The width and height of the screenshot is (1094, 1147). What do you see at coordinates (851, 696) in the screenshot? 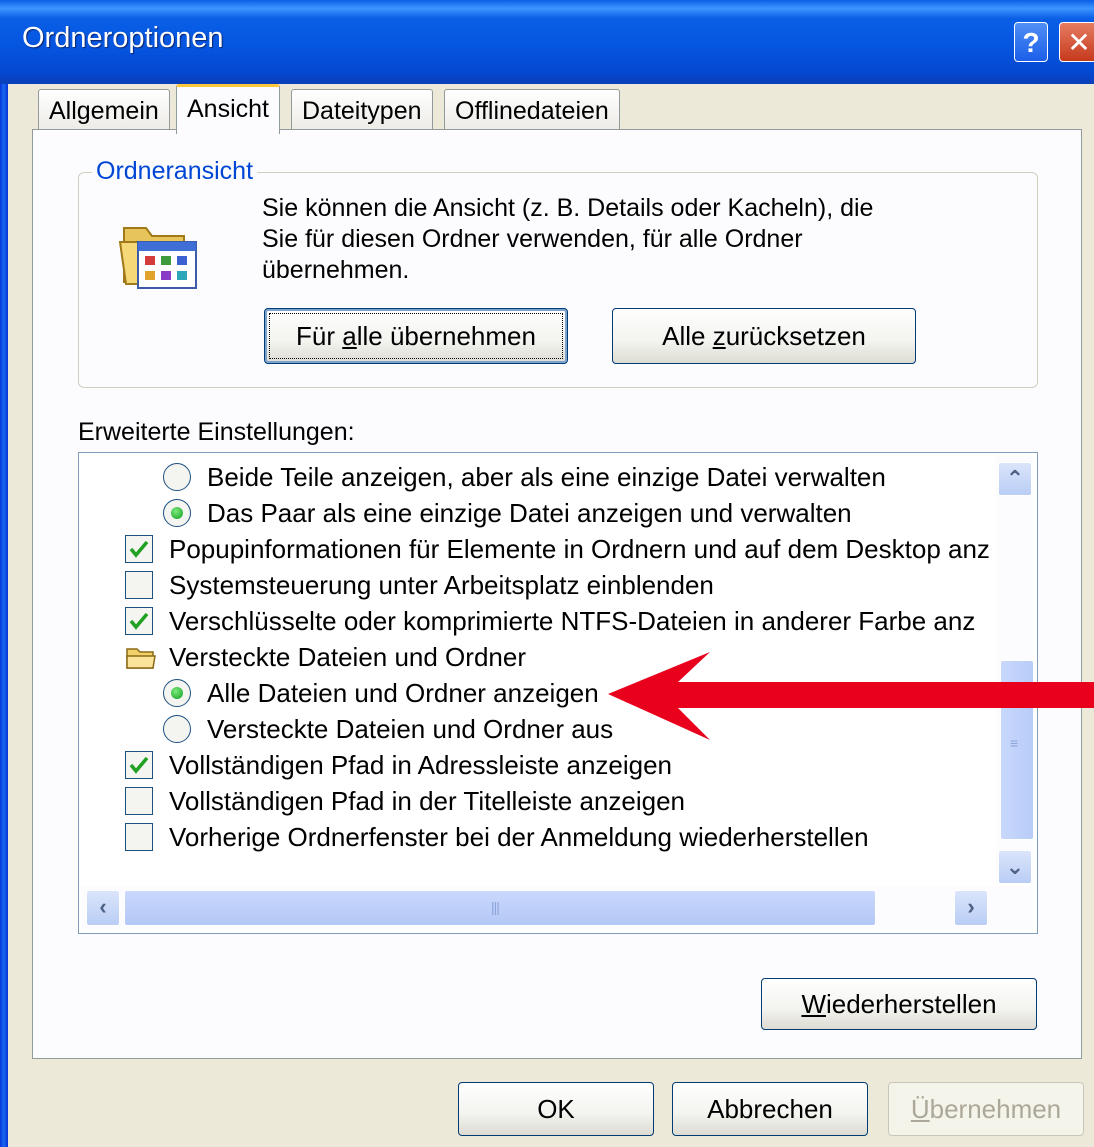
I see `red-arrow-icon` at bounding box center [851, 696].